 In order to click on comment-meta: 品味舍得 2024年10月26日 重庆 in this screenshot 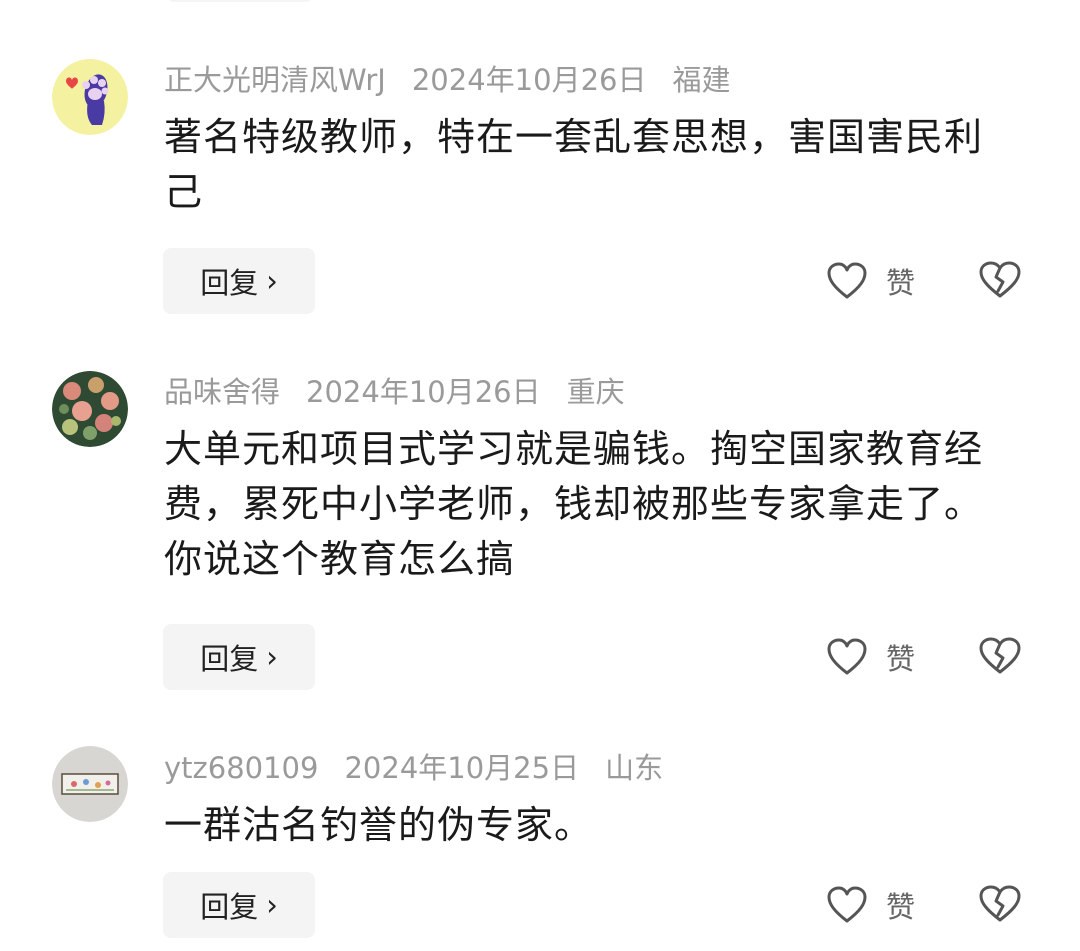, I will do `click(407, 392)`.